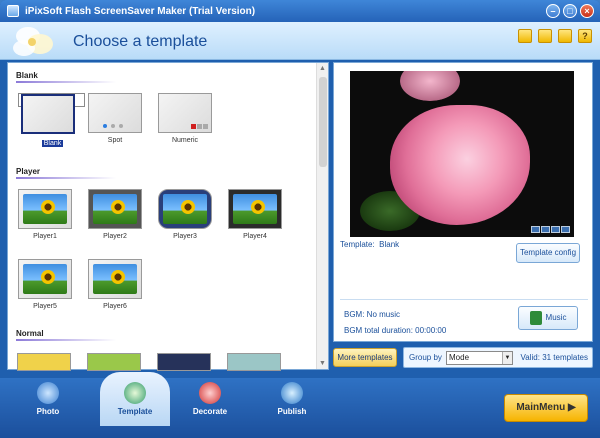  What do you see at coordinates (459, 357) in the screenshot?
I see `group-by-value: Mode` at bounding box center [459, 357].